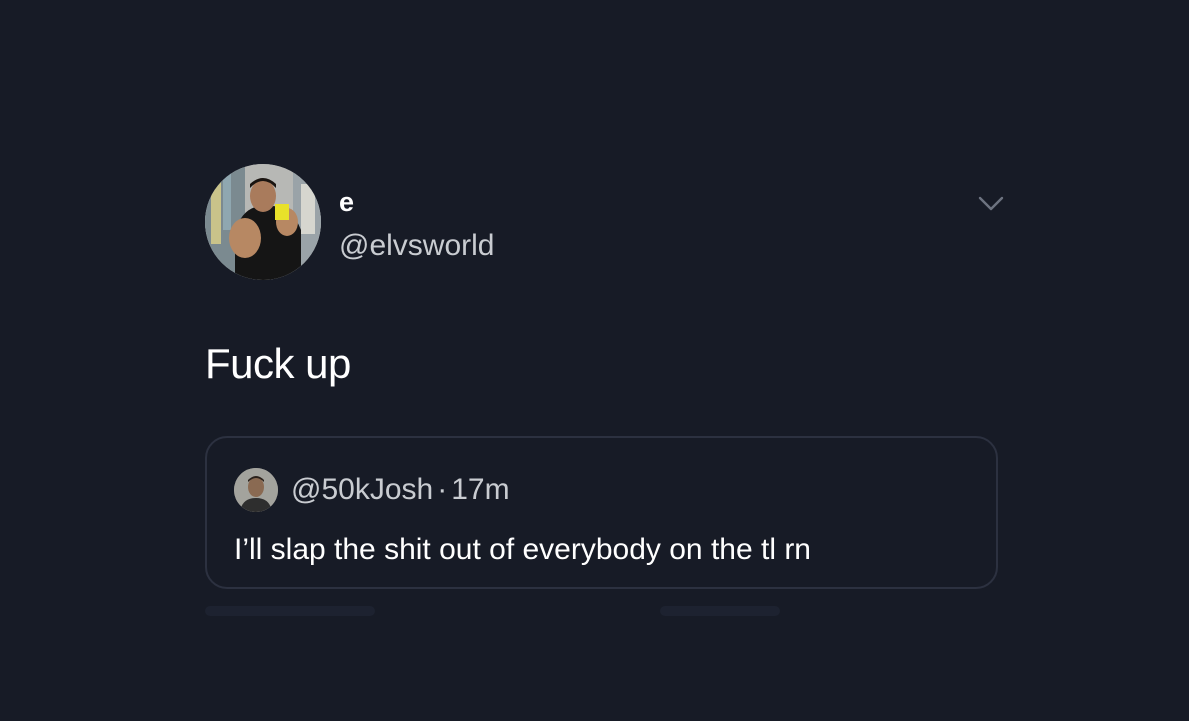  Describe the element at coordinates (362, 489) in the screenshot. I see `quoted-author-handle: @50kJosh` at that location.